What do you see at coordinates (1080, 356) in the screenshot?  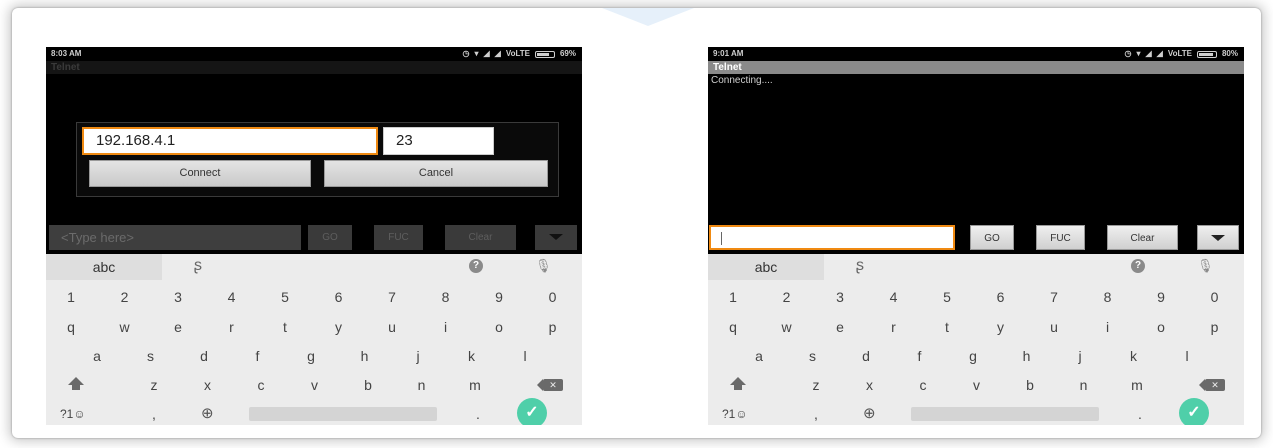 I see `key-j: j` at bounding box center [1080, 356].